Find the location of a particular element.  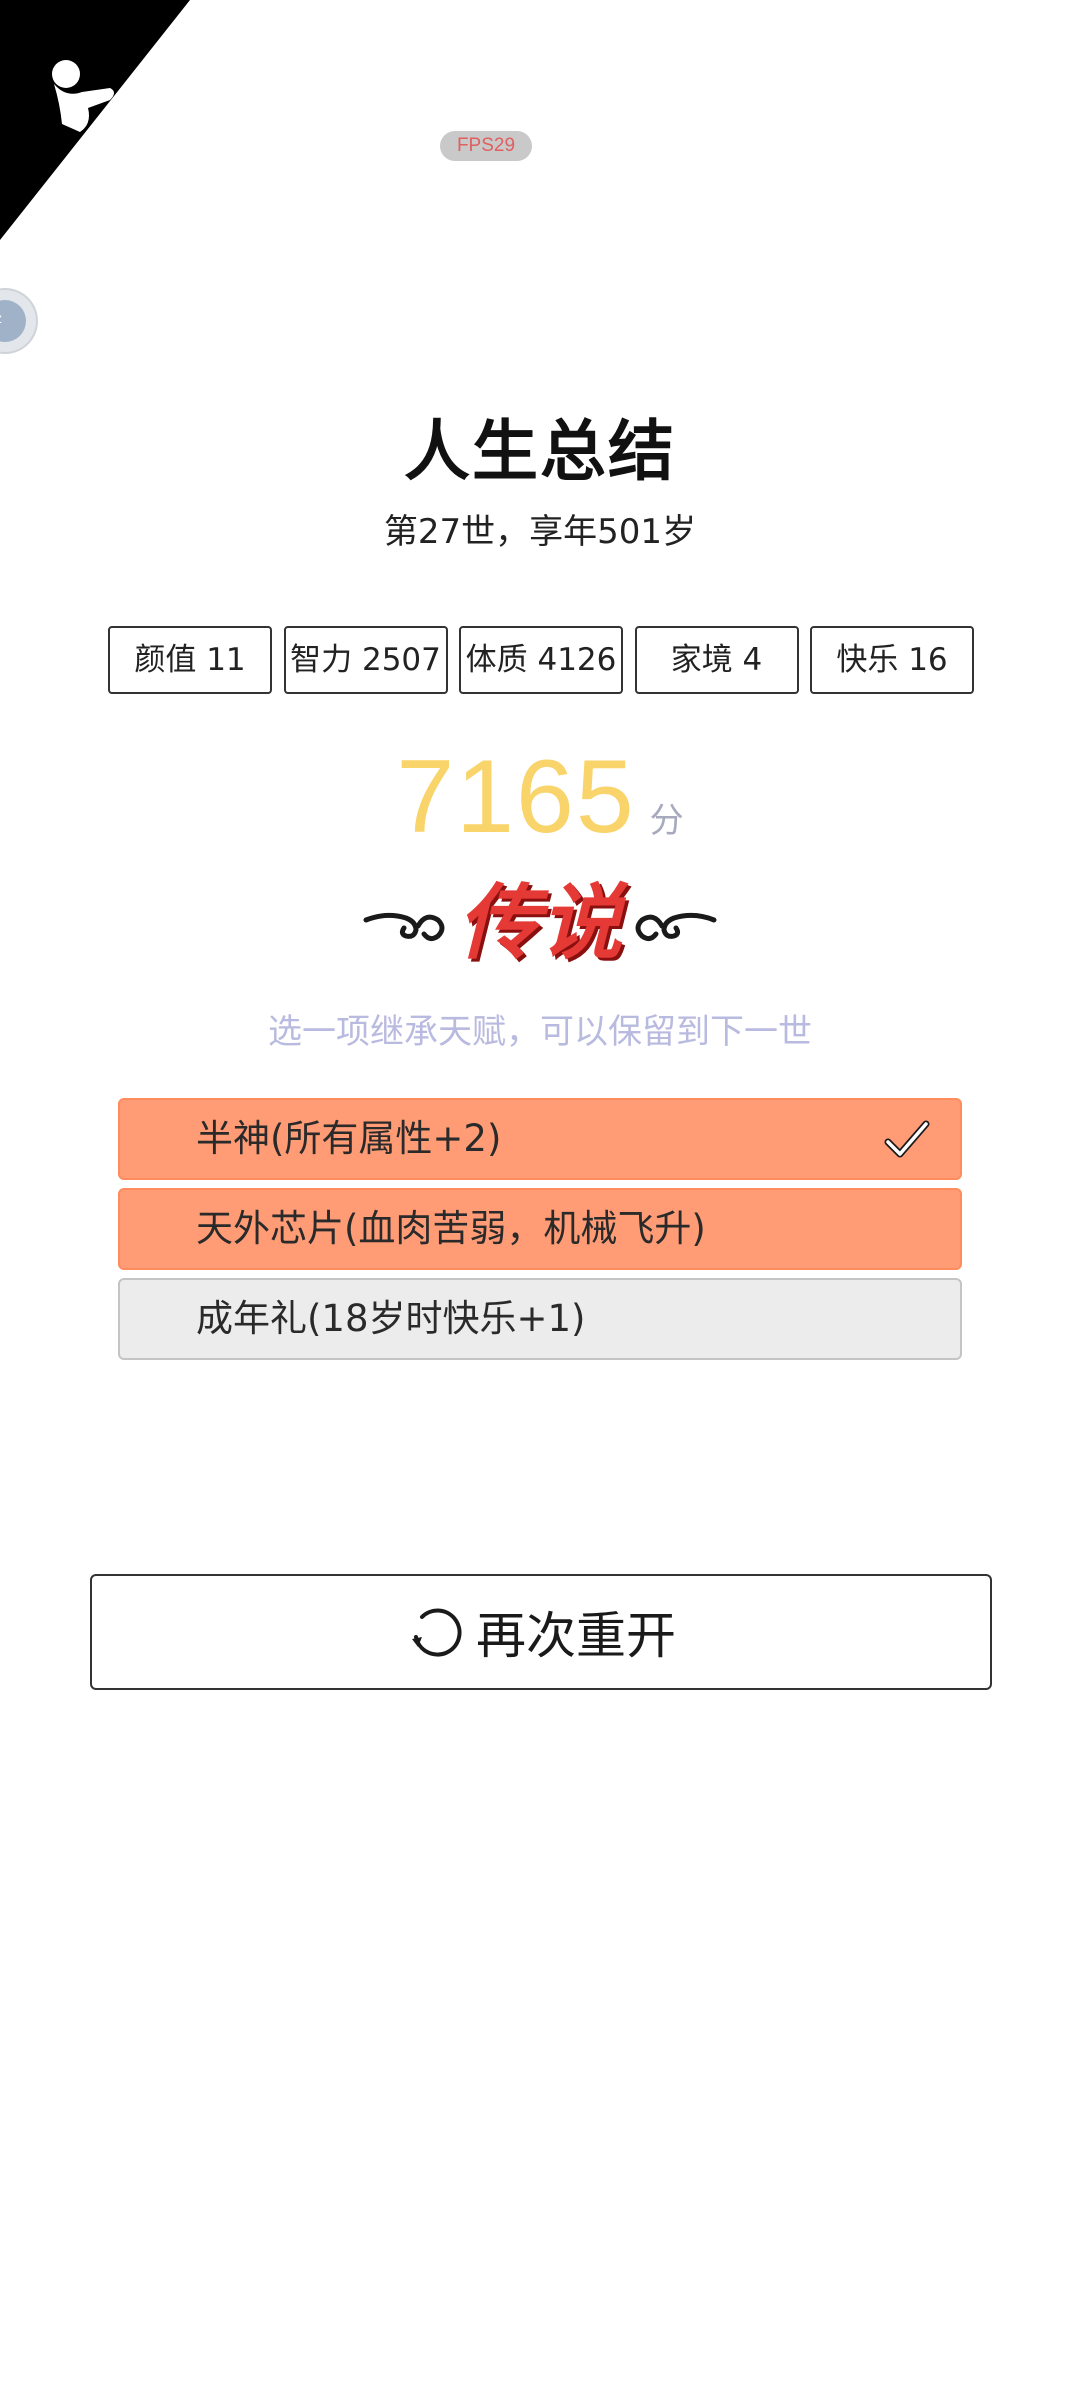

talent-item-coming-of-age: 成年礼(18岁时快乐+1) is located at coordinates (540, 1319).